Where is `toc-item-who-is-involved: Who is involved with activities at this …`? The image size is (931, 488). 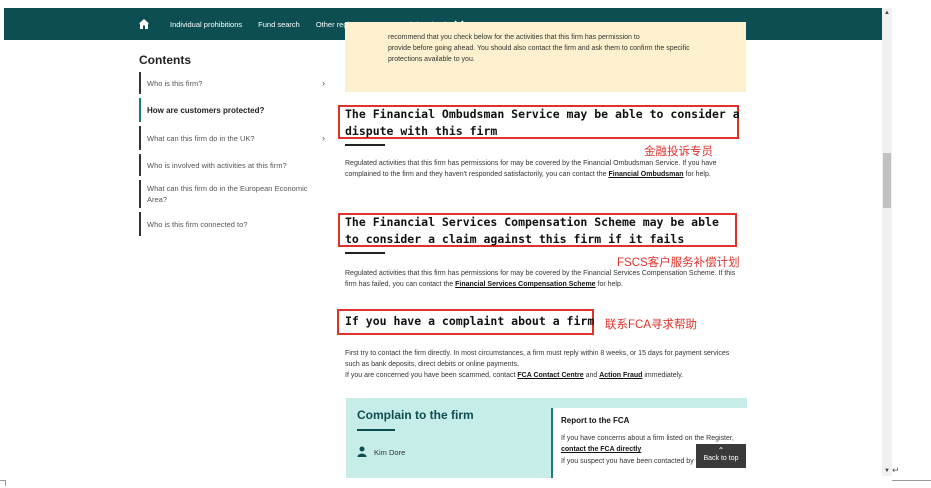 toc-item-who-is-involved: Who is involved with activities at this … is located at coordinates (234, 165).